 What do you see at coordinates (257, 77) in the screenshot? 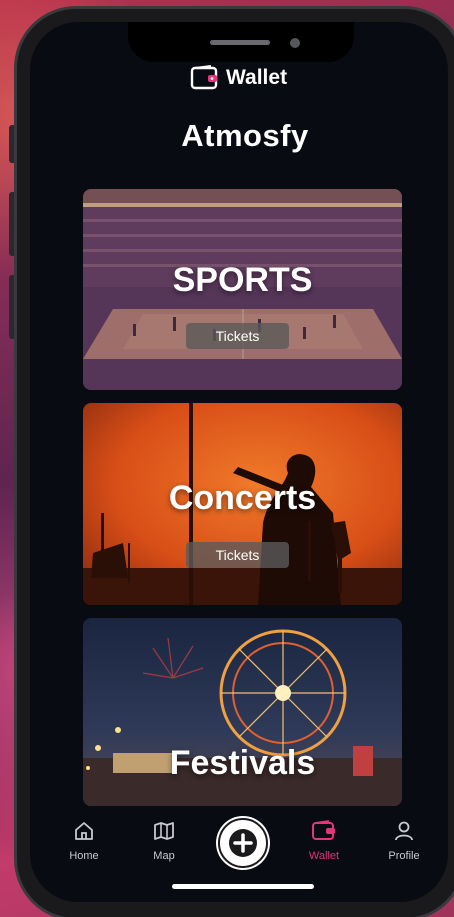
I see `header-label: Wallet` at bounding box center [257, 77].